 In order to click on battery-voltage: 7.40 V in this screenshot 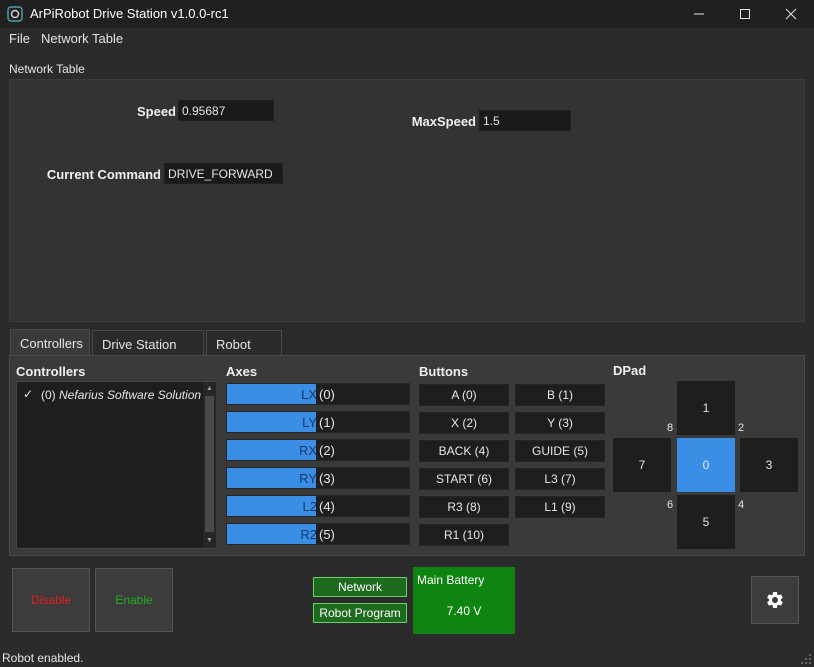, I will do `click(464, 611)`.